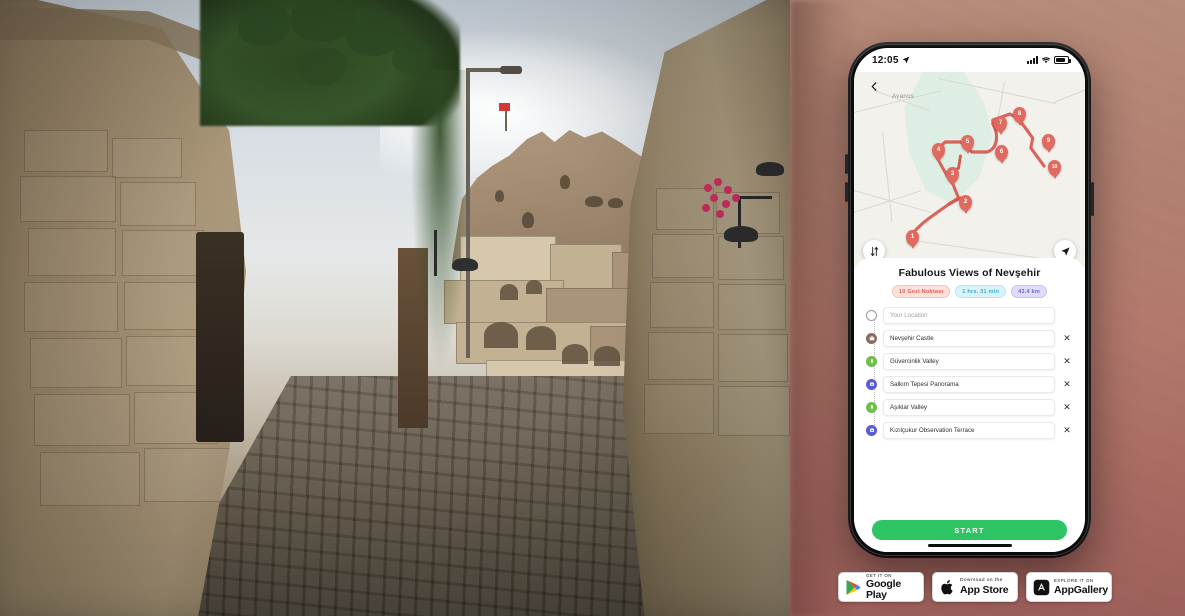 The image size is (1185, 616). I want to click on stop-input-2: Güvercinlik Valley, so click(969, 361).